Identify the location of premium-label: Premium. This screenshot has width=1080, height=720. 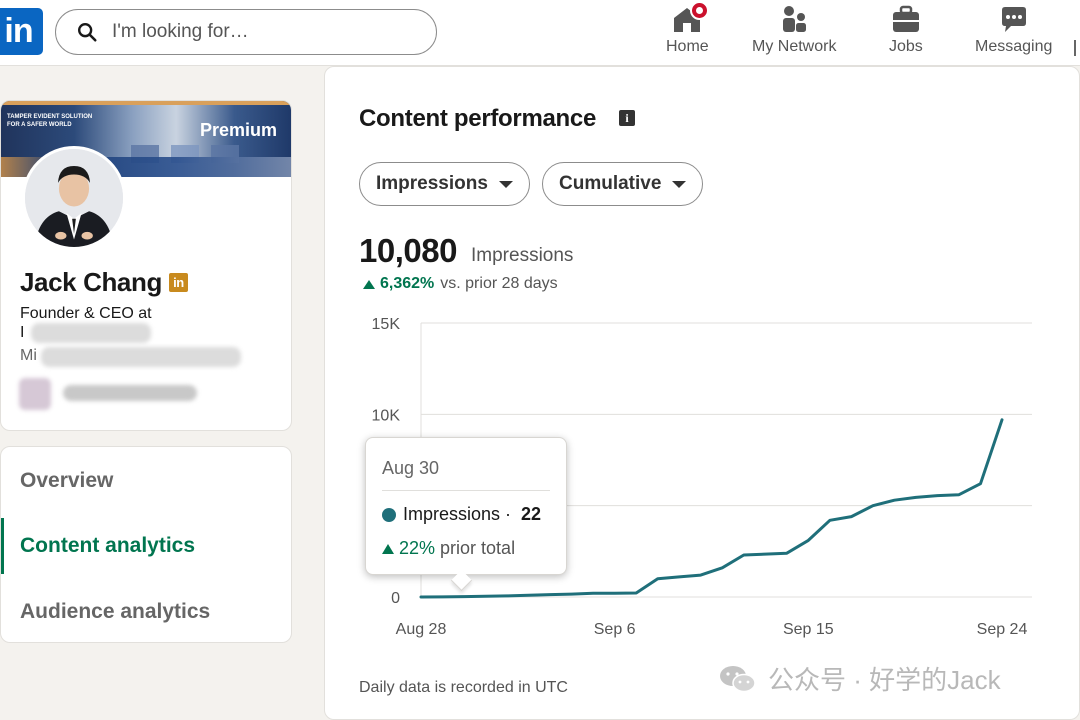
(239, 130).